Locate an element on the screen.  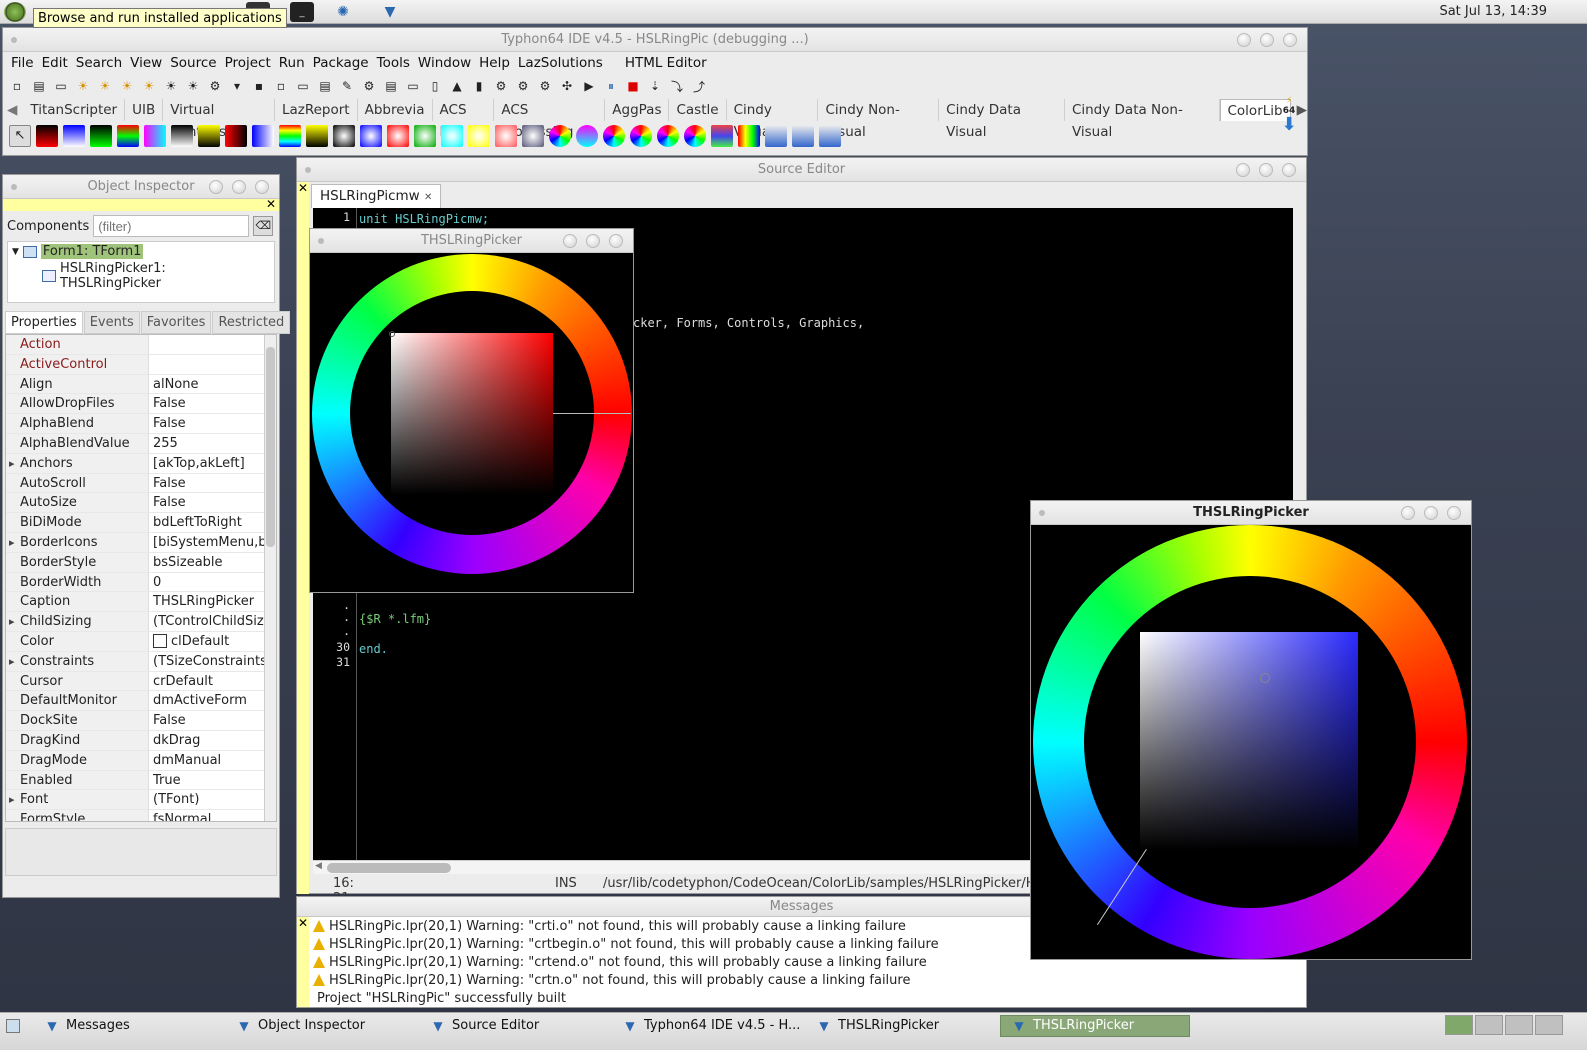
scroll-left-icon: ◀ is located at coordinates (318, 866).